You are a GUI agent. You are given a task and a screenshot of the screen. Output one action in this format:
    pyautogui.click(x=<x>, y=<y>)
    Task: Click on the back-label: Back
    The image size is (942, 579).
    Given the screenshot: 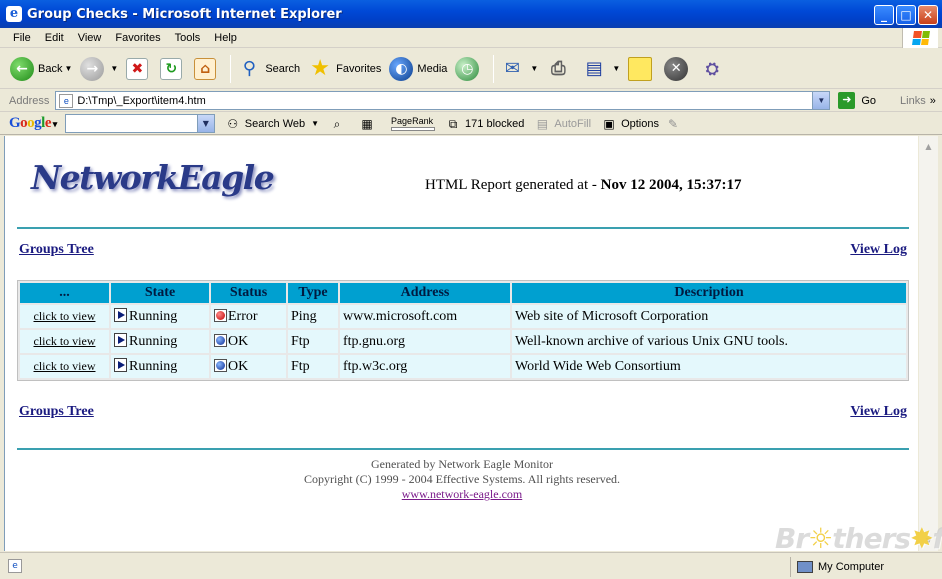 What is the action you would take?
    pyautogui.click(x=50, y=68)
    